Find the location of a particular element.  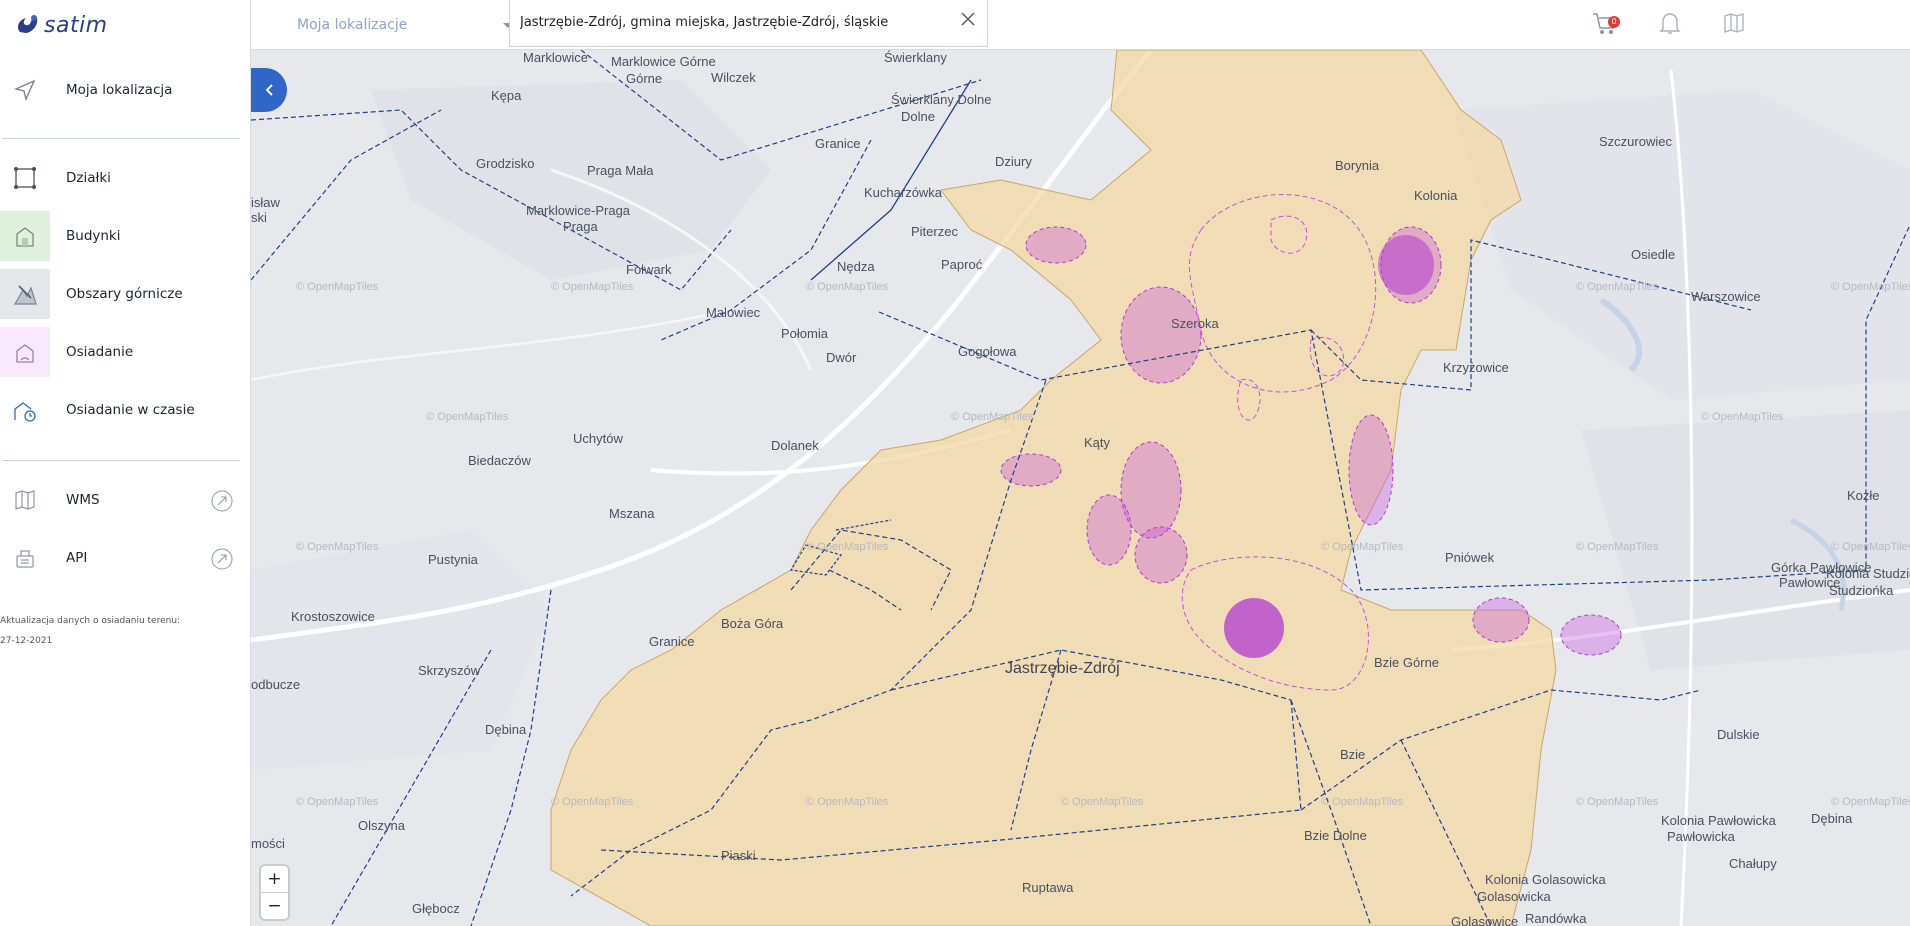

service-label: API is located at coordinates (77, 558).